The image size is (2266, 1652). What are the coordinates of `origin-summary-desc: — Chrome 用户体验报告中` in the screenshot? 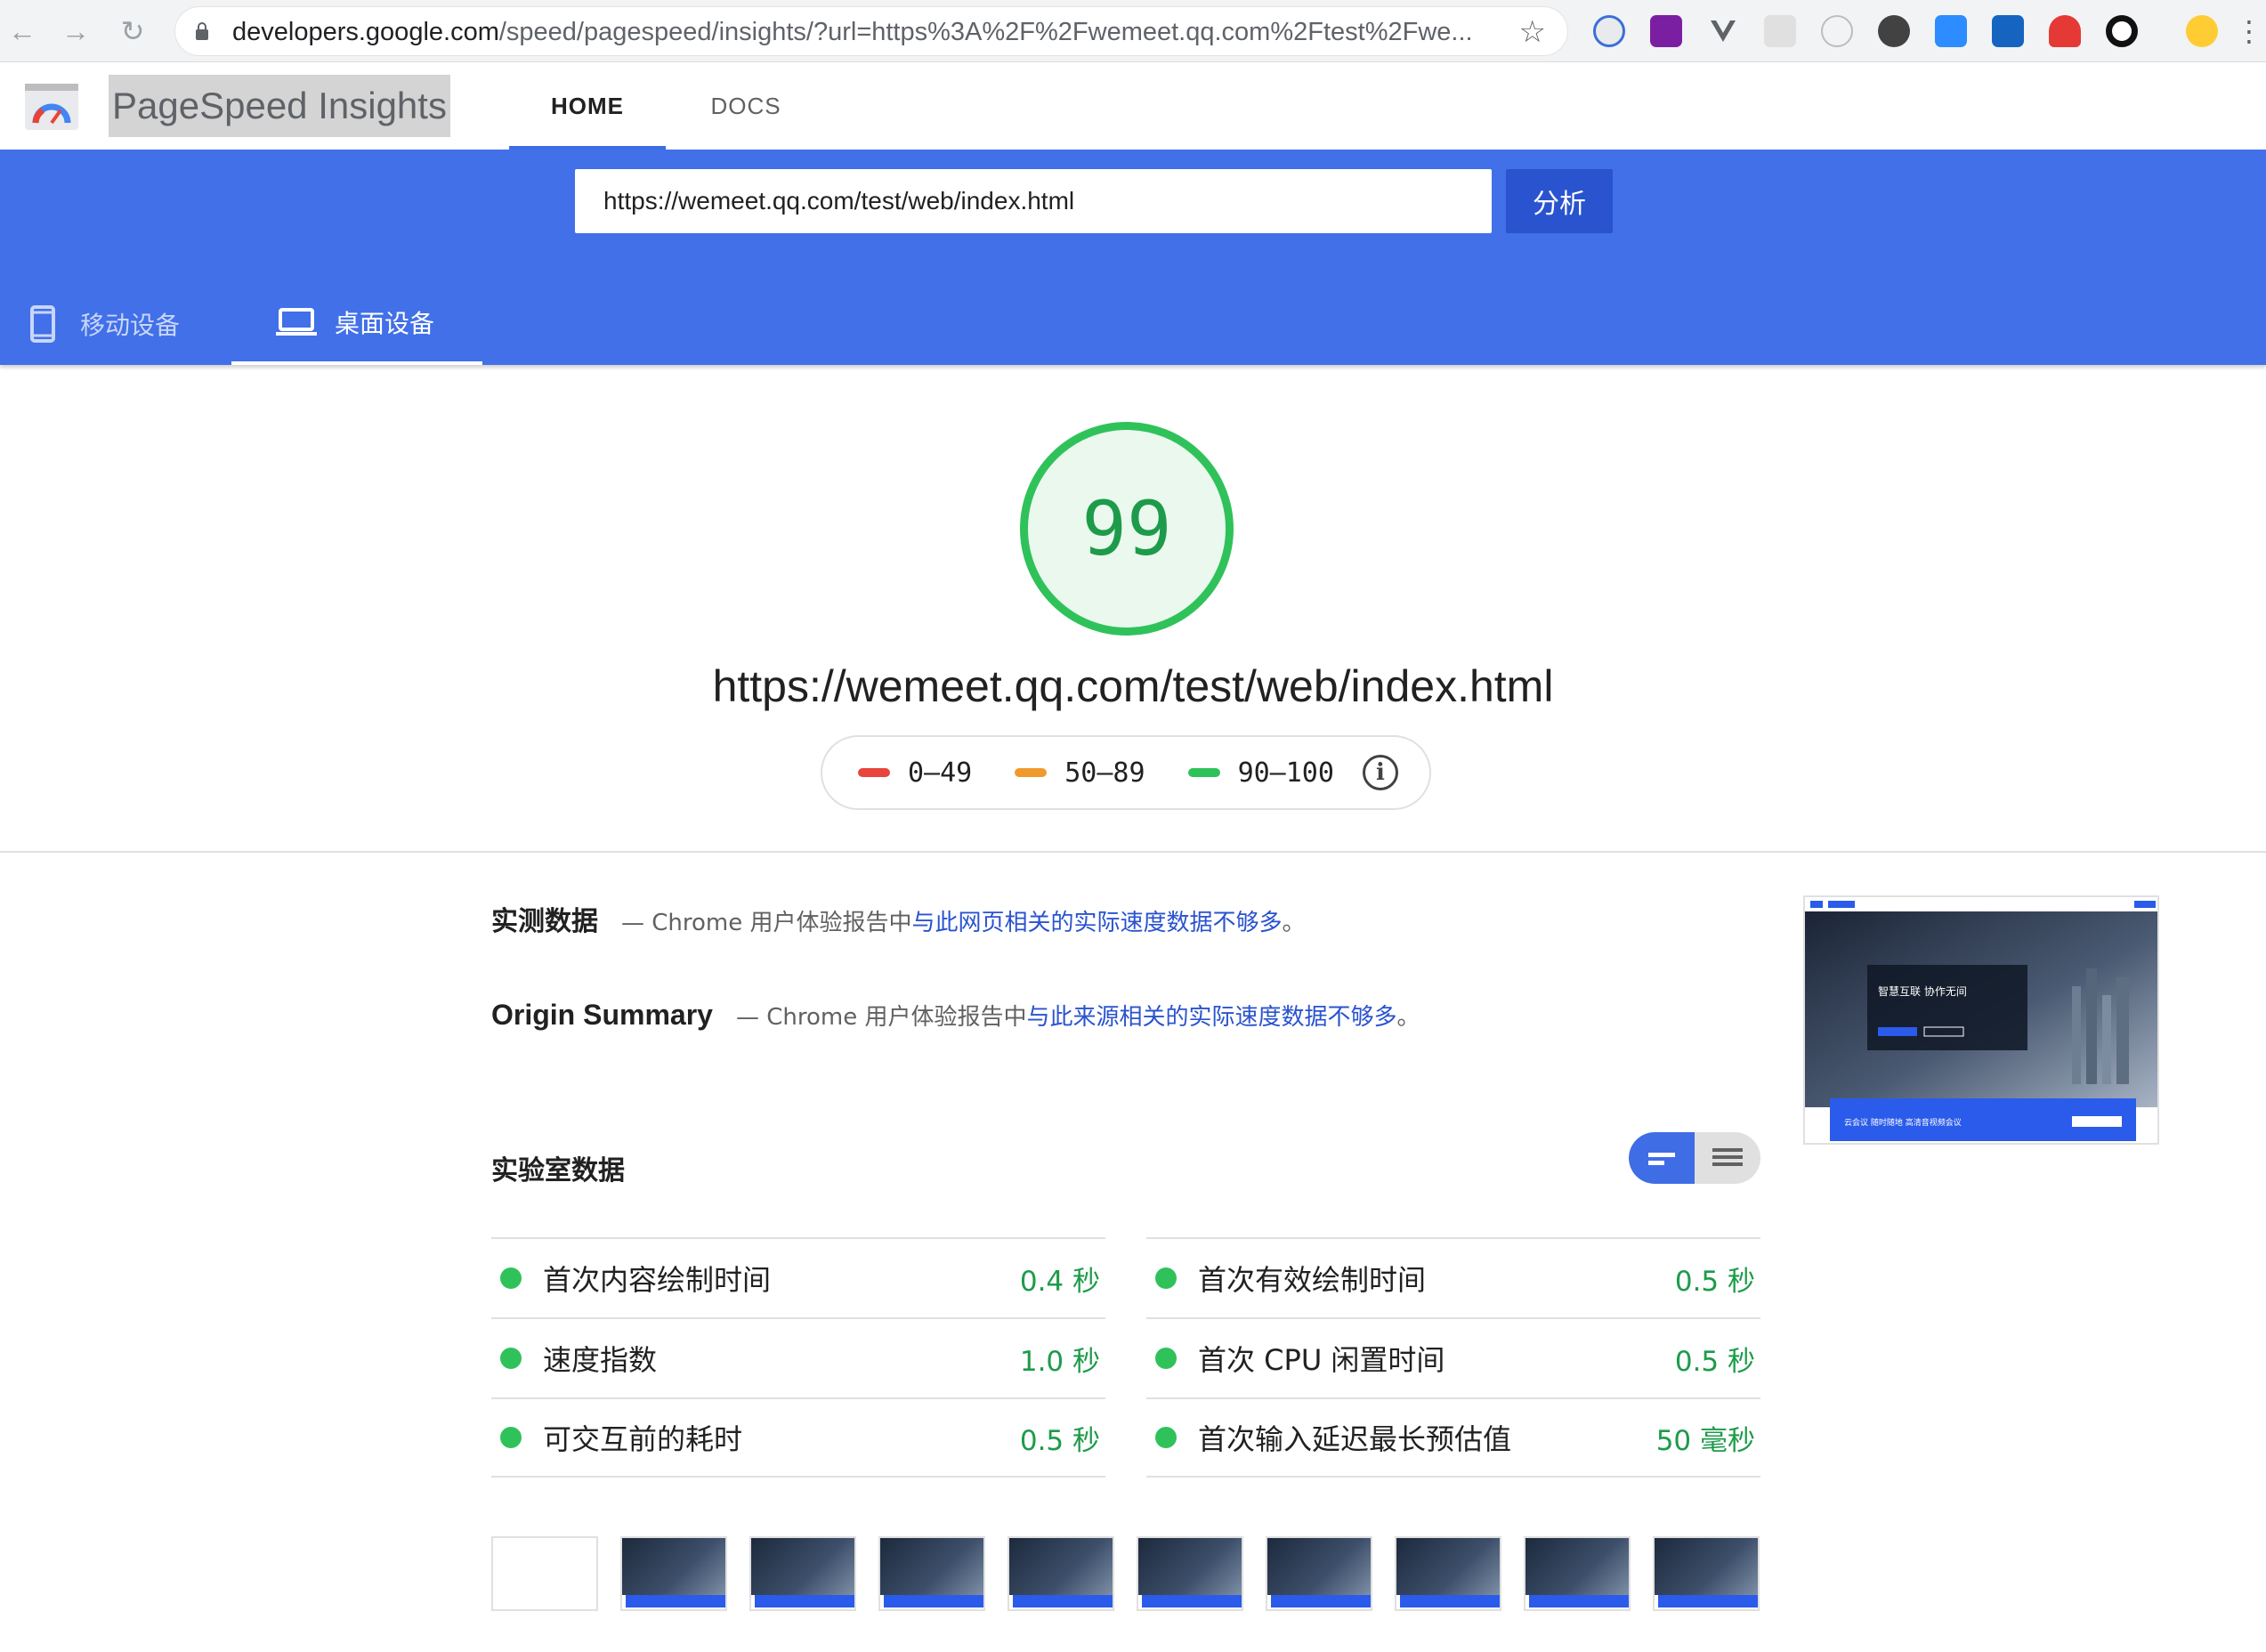 It's located at (881, 1017).